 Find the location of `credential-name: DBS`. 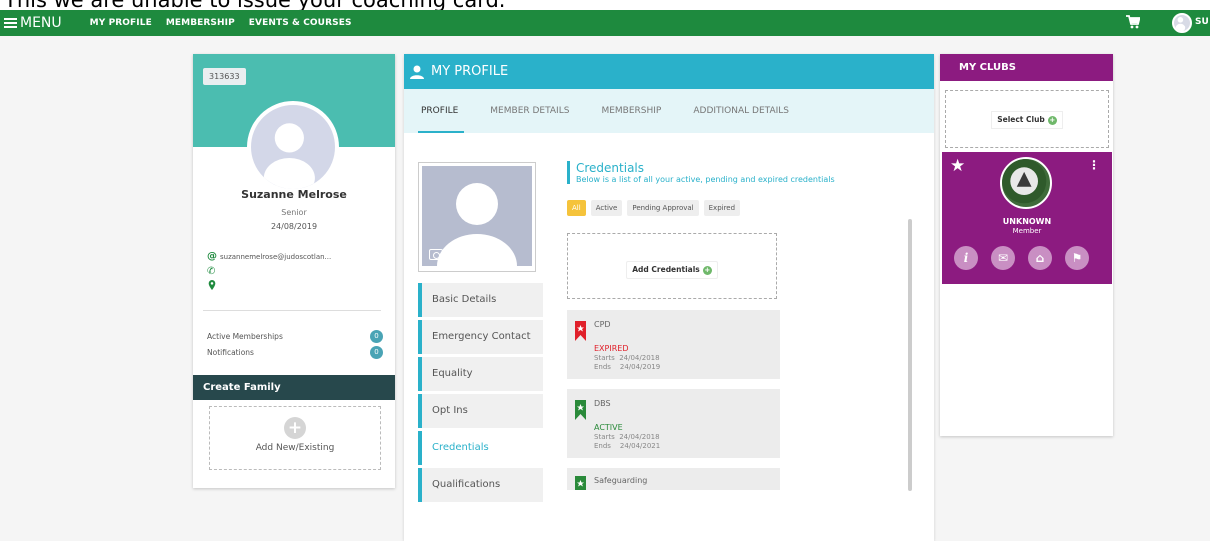

credential-name: DBS is located at coordinates (602, 403).